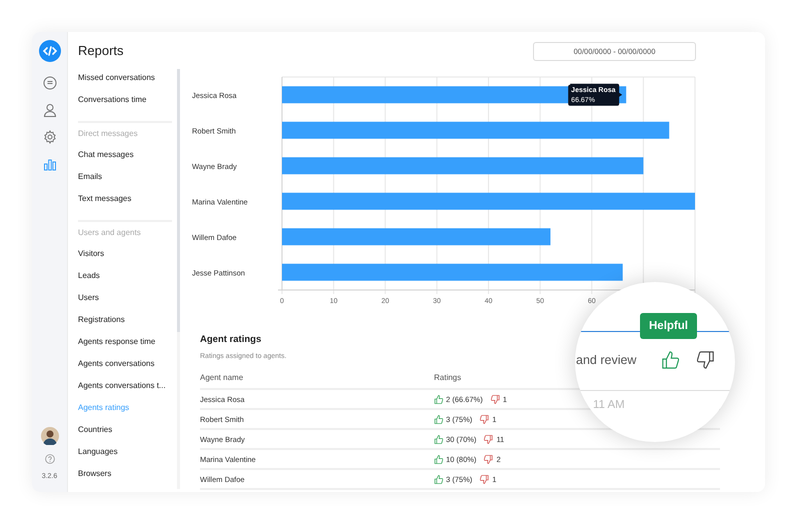 The width and height of the screenshot is (799, 526). What do you see at coordinates (49, 83) in the screenshot?
I see `chat-icon` at bounding box center [49, 83].